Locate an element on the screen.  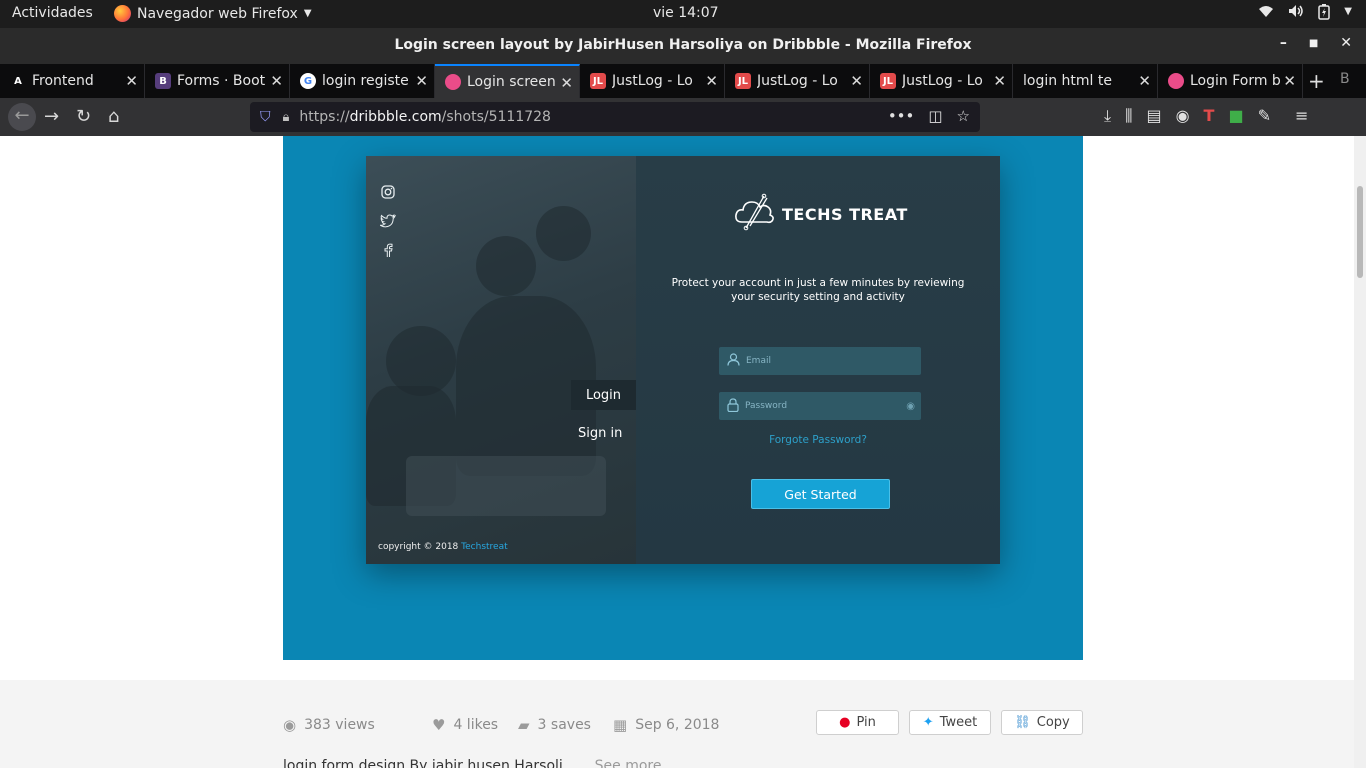
copyright-label: copyright © 2018 is located at coordinates (418, 547).